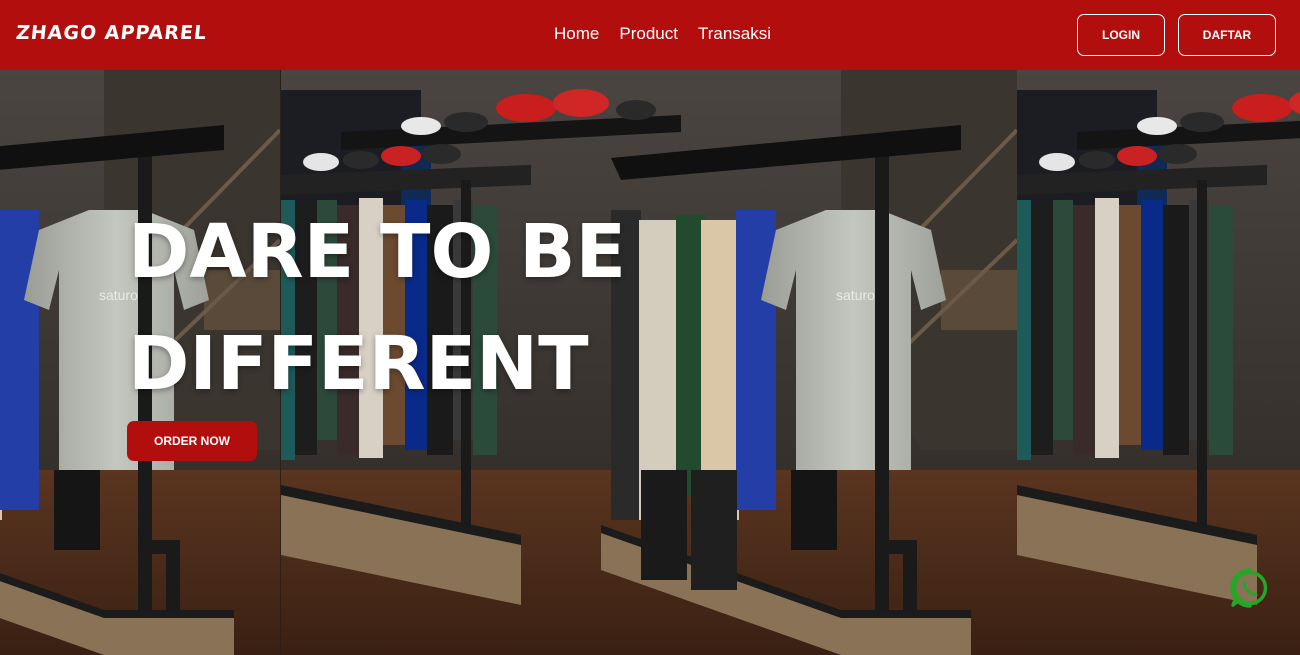 The image size is (1300, 655). Describe the element at coordinates (111, 33) in the screenshot. I see `brand-logo: ZHAGO APPAREL` at that location.